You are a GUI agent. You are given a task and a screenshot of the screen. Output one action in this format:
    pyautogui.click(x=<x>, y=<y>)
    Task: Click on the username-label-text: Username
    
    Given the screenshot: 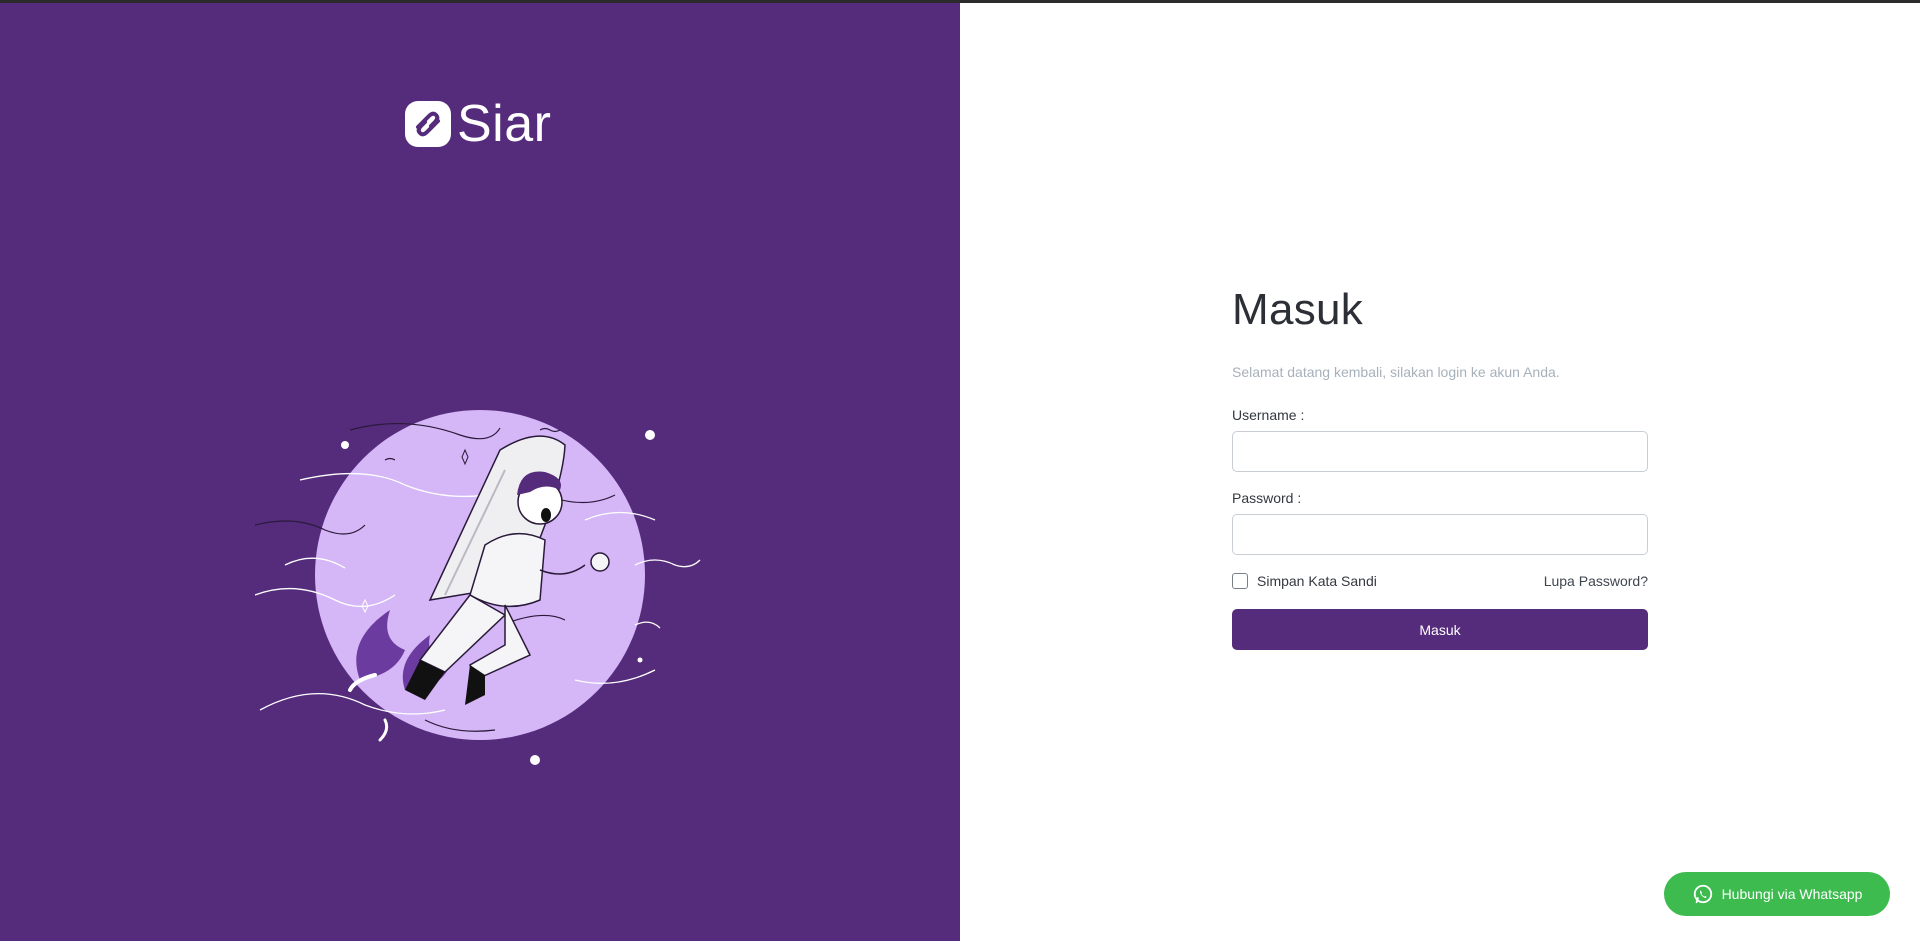 What is the action you would take?
    pyautogui.click(x=1264, y=415)
    